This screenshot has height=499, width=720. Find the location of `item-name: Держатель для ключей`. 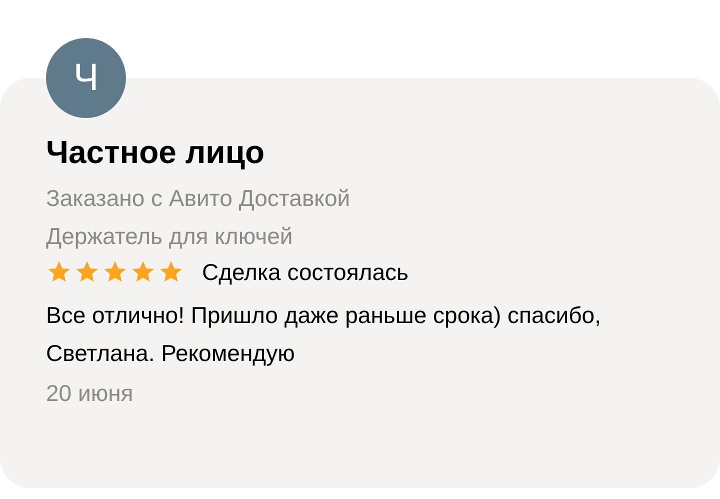

item-name: Держатель для ключей is located at coordinates (170, 236).